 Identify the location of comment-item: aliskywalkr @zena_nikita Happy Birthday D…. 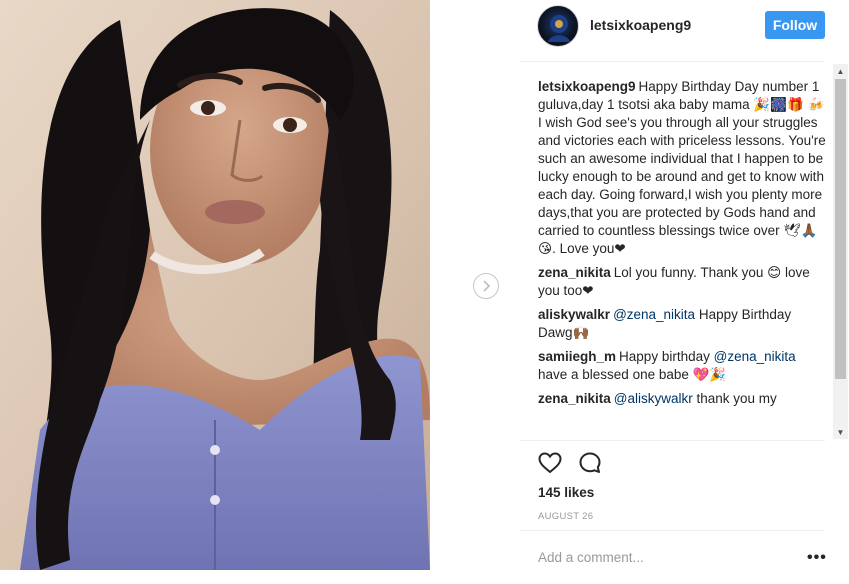
(683, 324).